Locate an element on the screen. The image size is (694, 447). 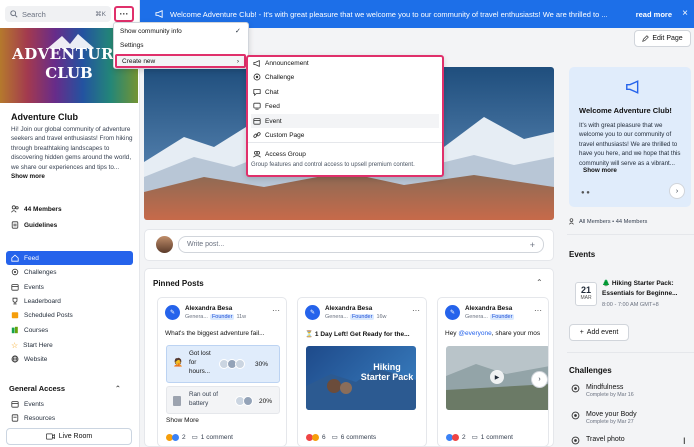
post-title: Hey @everyone, share your mos is located at coordinates (493, 333).